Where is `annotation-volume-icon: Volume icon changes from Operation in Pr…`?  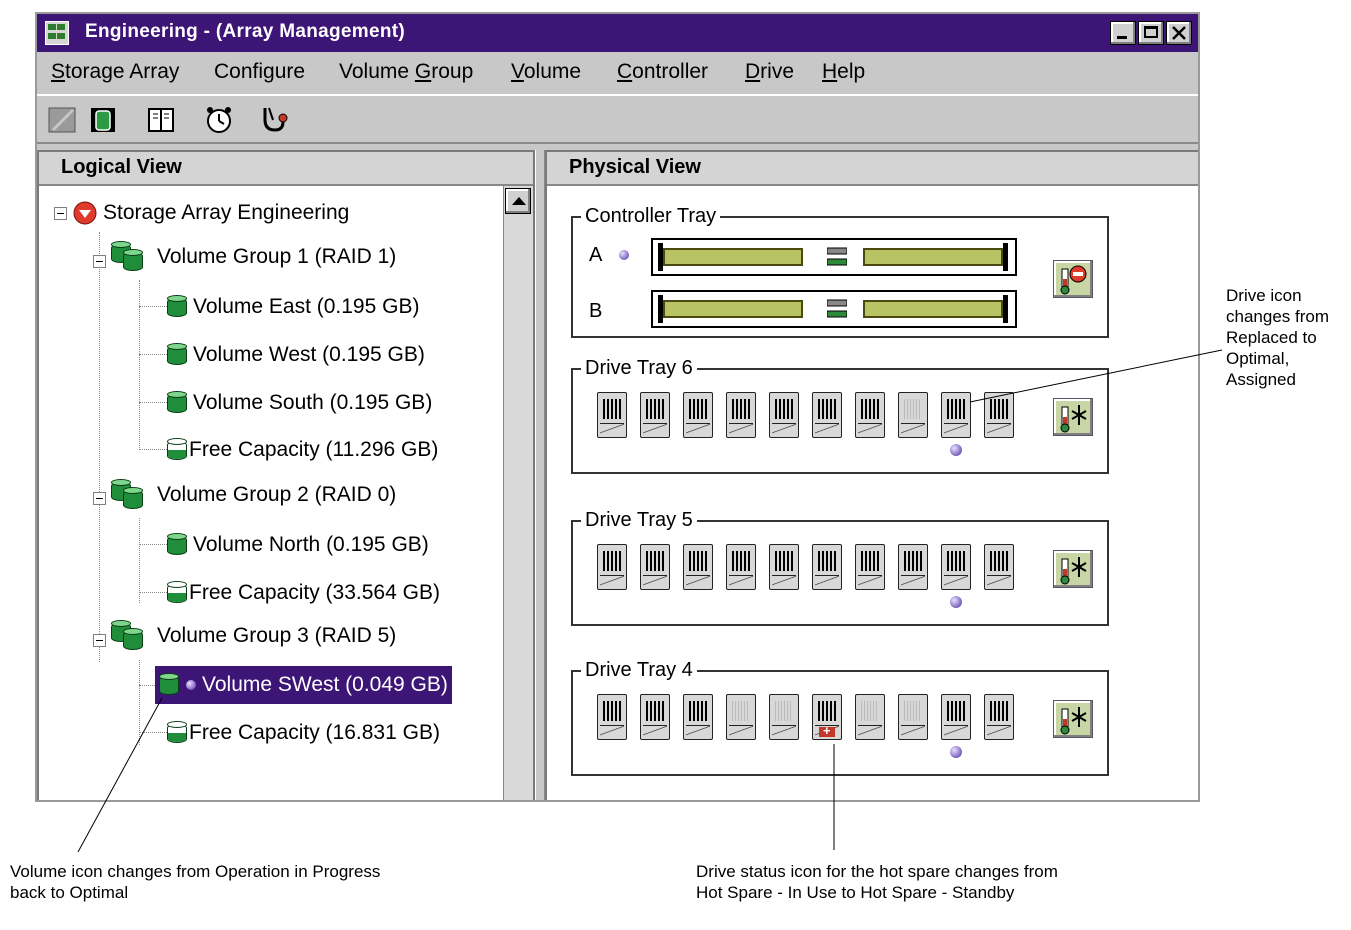 annotation-volume-icon: Volume icon changes from Operation in Pr… is located at coordinates (195, 882).